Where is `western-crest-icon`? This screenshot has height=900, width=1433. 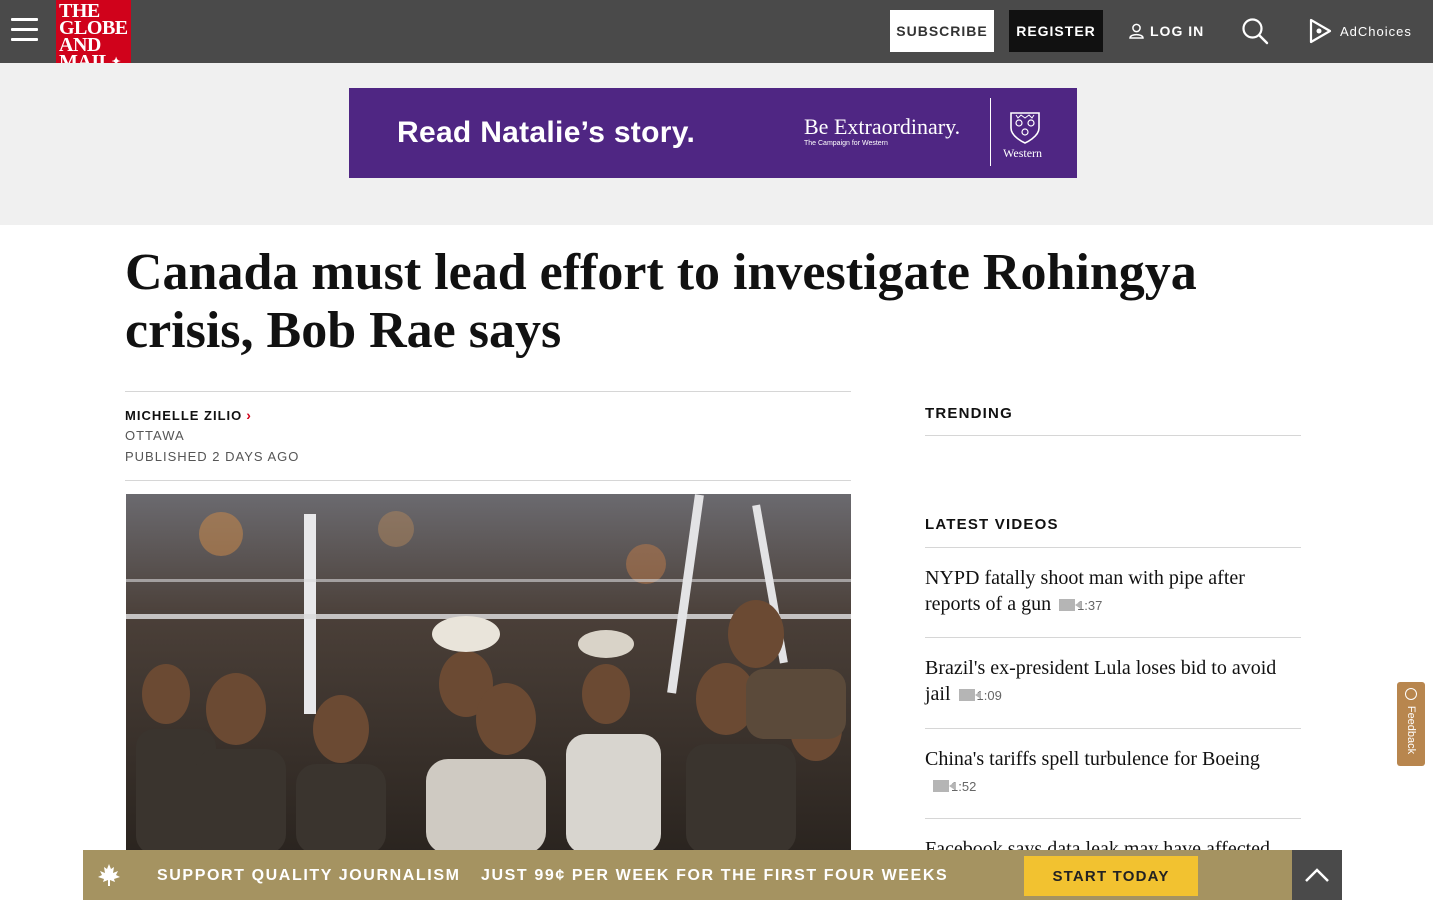 western-crest-icon is located at coordinates (1025, 128).